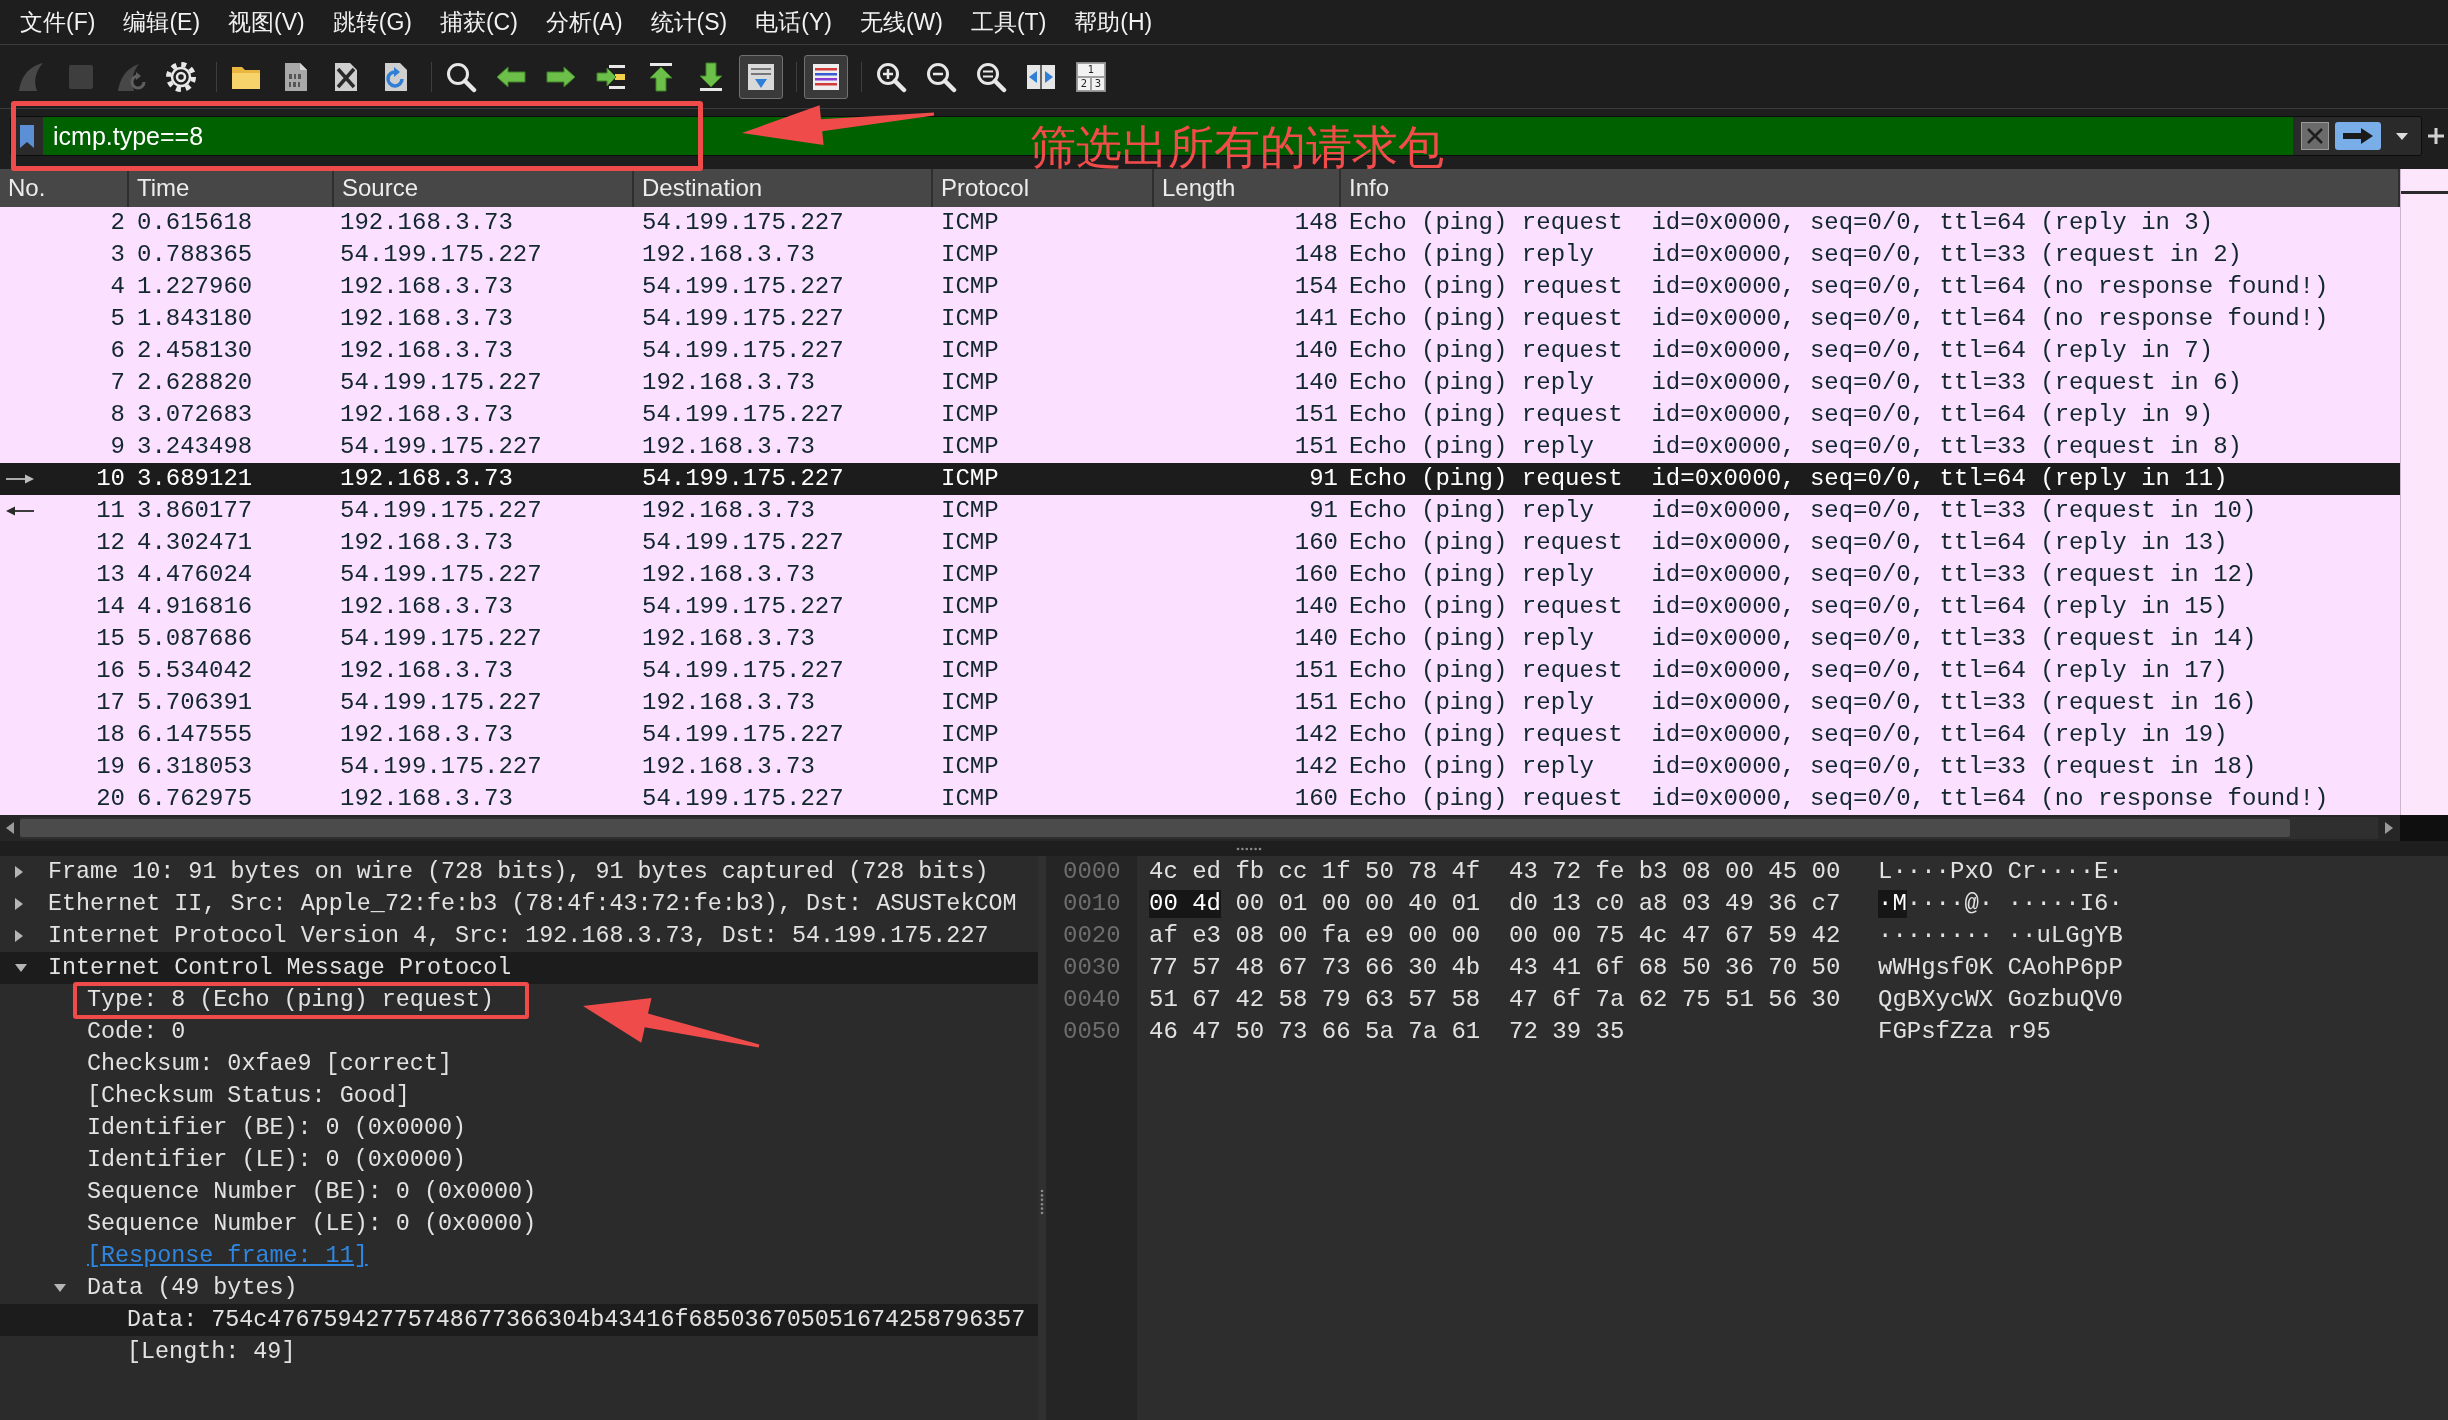 Image resolution: width=2448 pixels, height=1420 pixels. Describe the element at coordinates (2014, 904) in the screenshot. I see `ascii-text: ····@· ·····I6·` at that location.